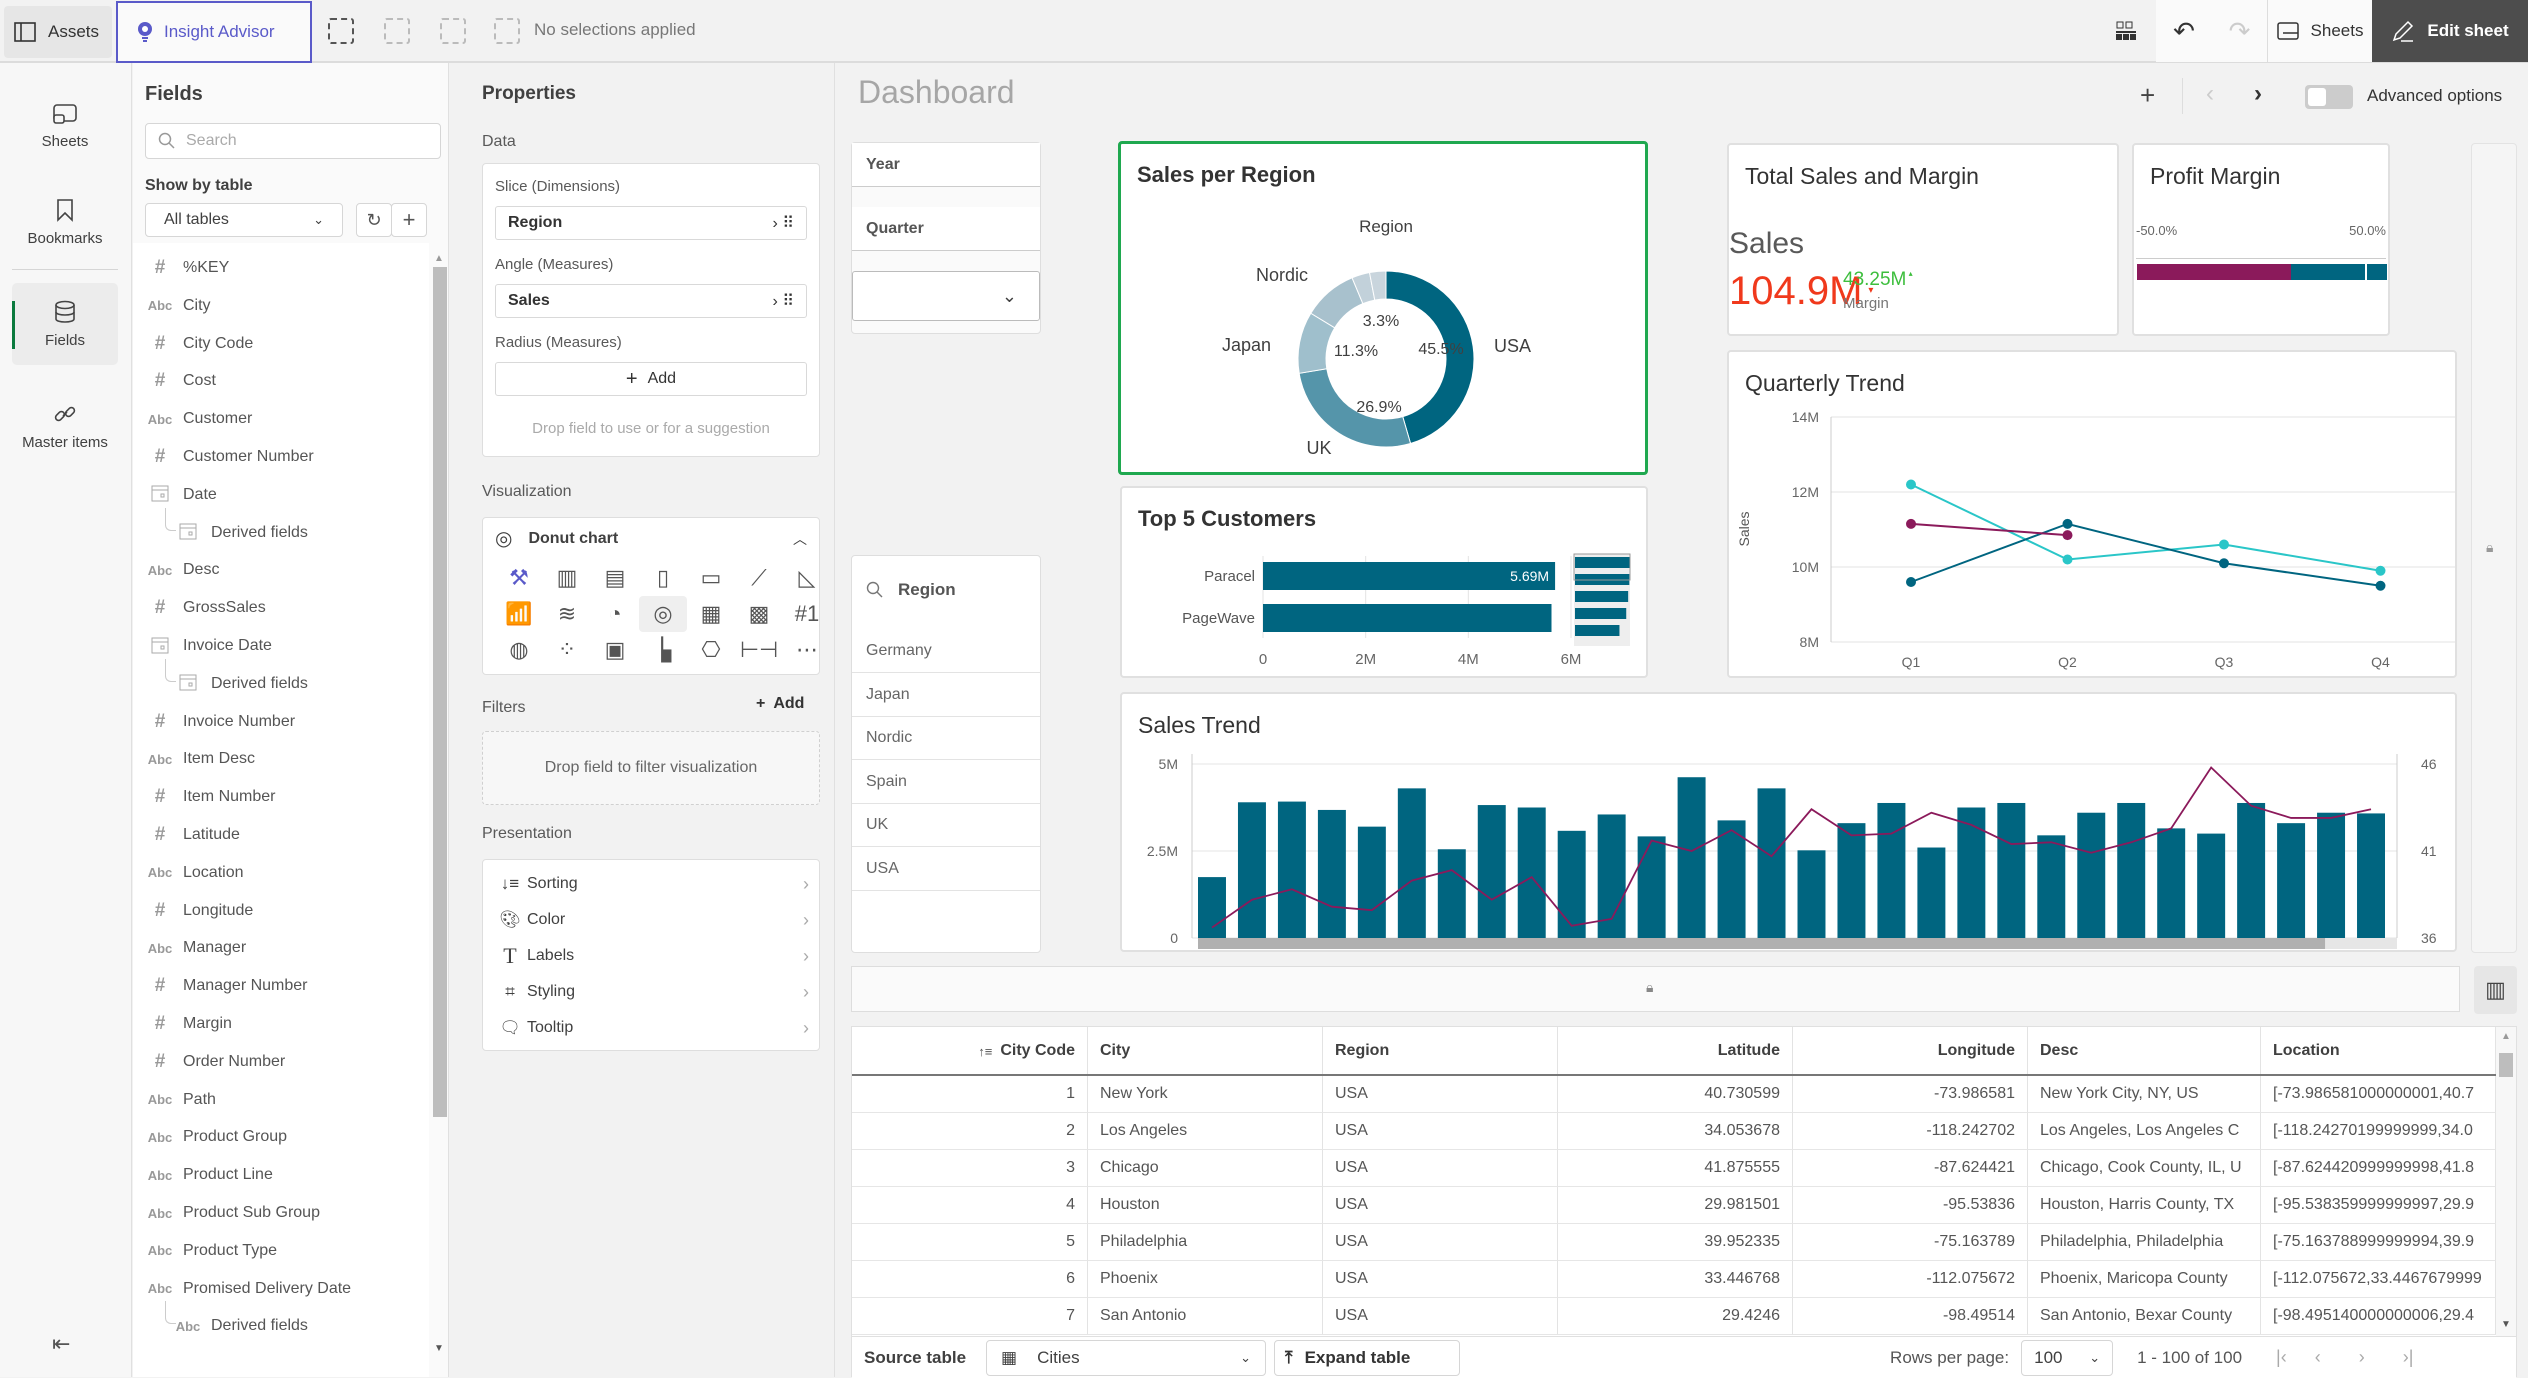 This screenshot has width=2528, height=1378. I want to click on table-cell: 40.730599, so click(1675, 1094).